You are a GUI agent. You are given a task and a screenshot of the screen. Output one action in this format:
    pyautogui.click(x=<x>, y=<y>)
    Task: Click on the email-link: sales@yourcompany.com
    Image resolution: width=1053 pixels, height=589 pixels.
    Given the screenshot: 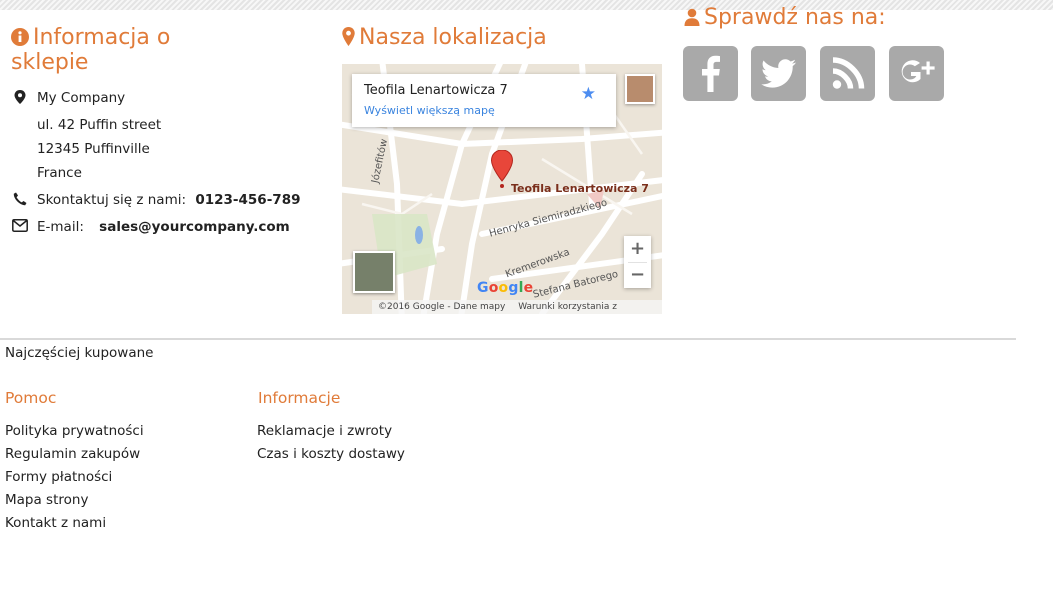 What is the action you would take?
    pyautogui.click(x=194, y=227)
    